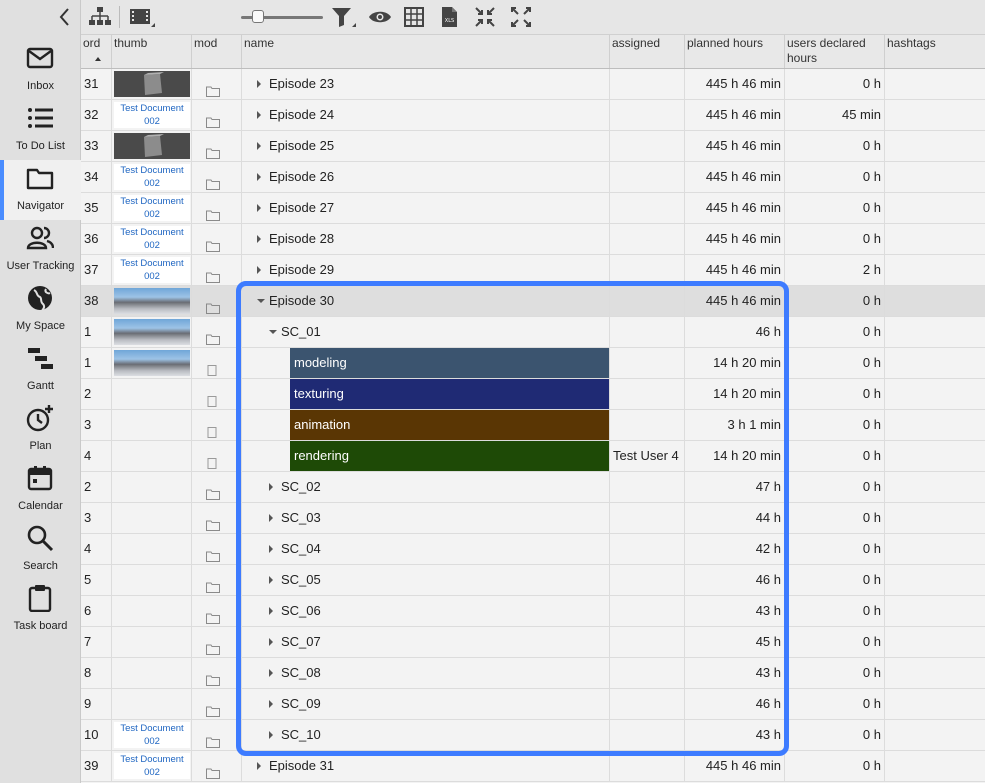  Describe the element at coordinates (533, 673) in the screenshot. I see `table-row: 8 SC_08 43 h0 h` at that location.